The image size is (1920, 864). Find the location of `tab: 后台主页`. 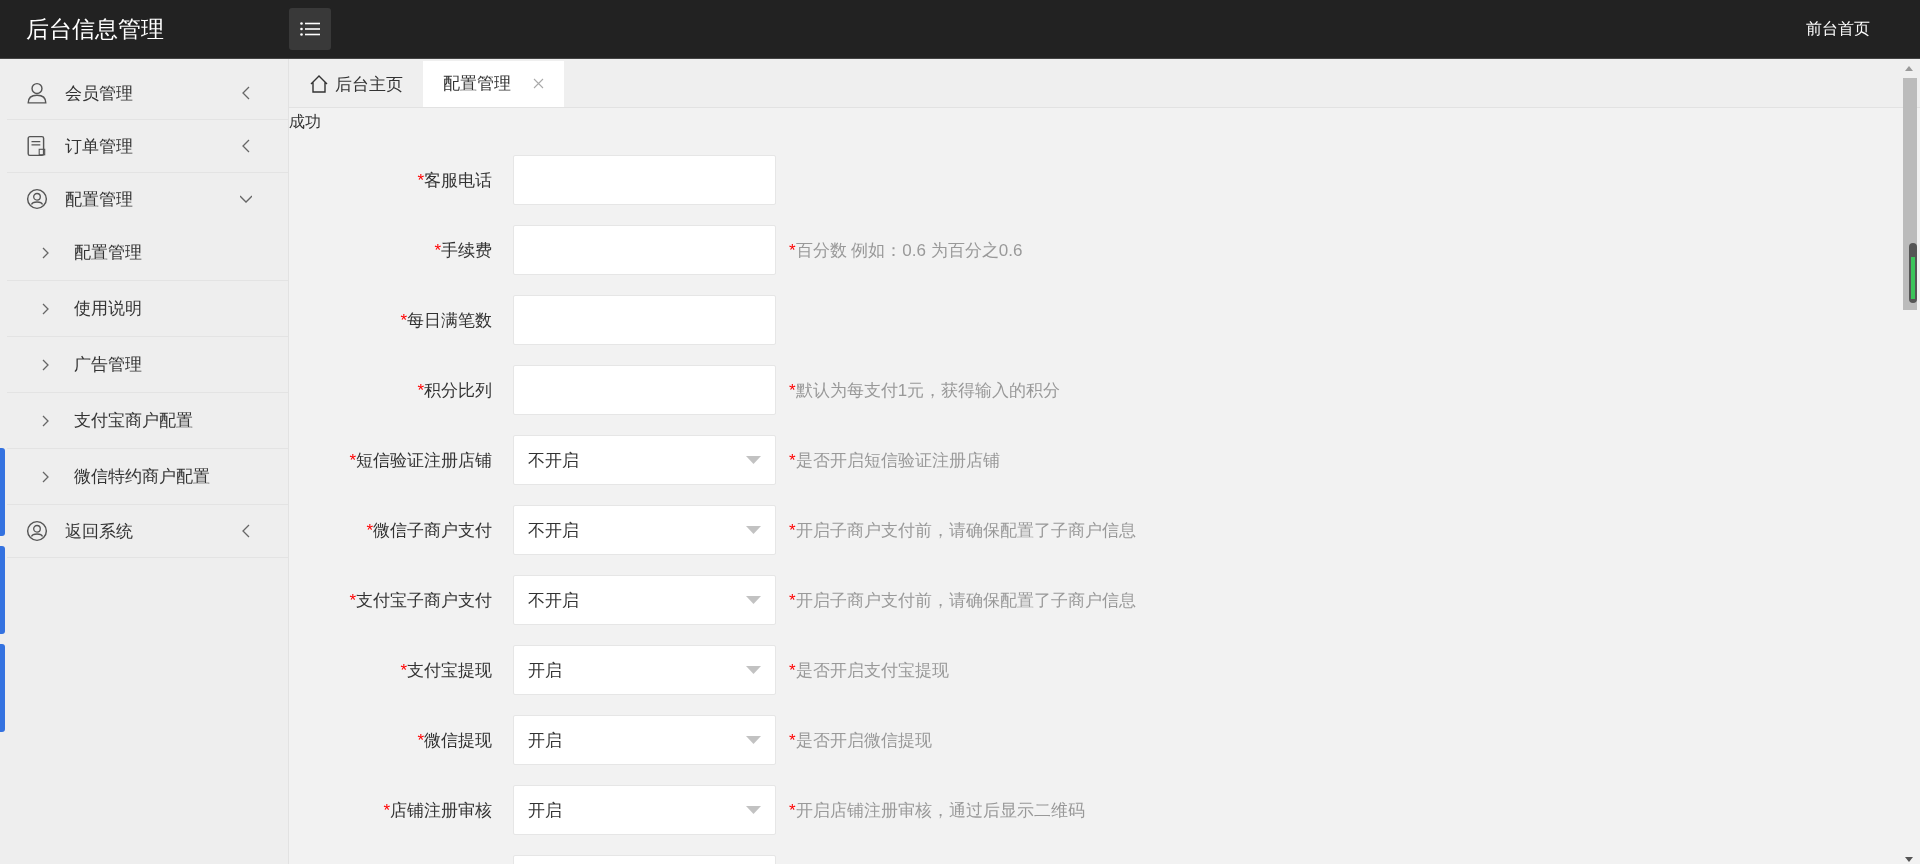

tab: 后台主页 is located at coordinates (356, 84).